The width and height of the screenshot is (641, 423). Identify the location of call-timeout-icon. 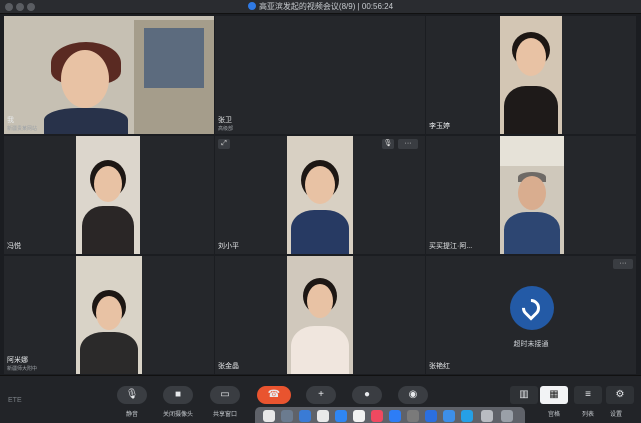
(532, 308).